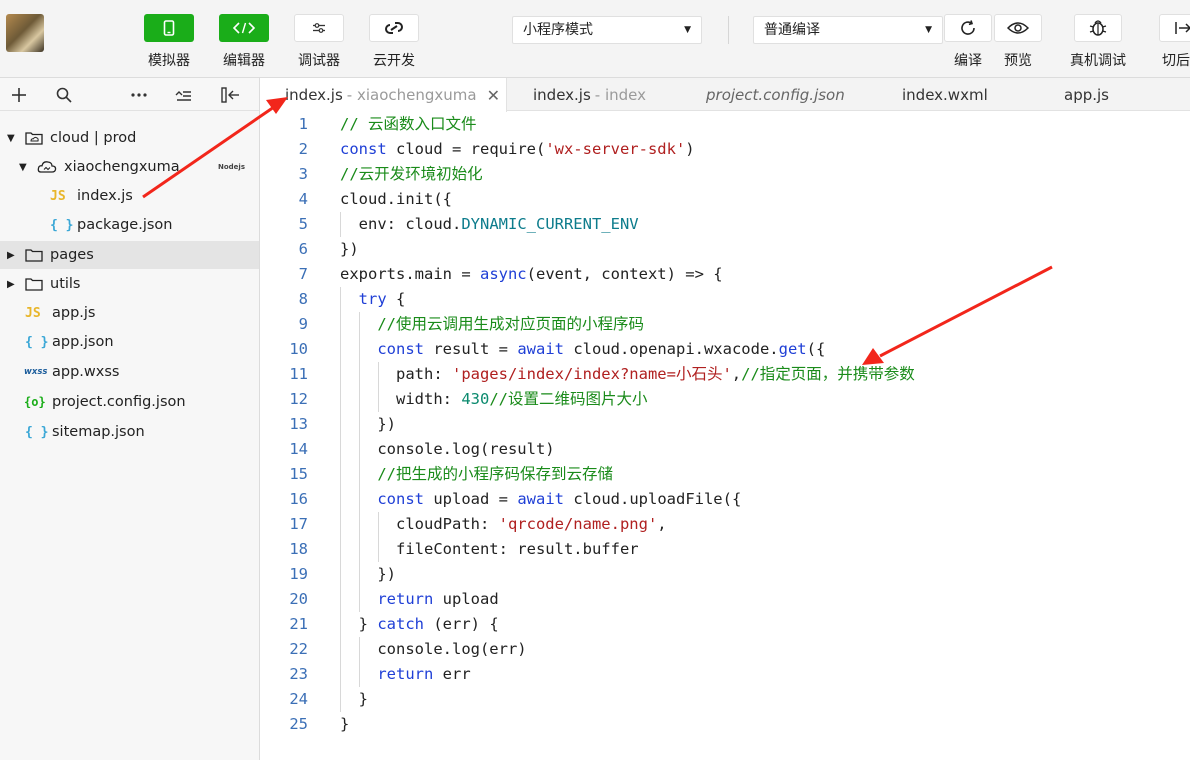 This screenshot has width=1190, height=760. What do you see at coordinates (298, 699) in the screenshot?
I see `line-number: 24` at bounding box center [298, 699].